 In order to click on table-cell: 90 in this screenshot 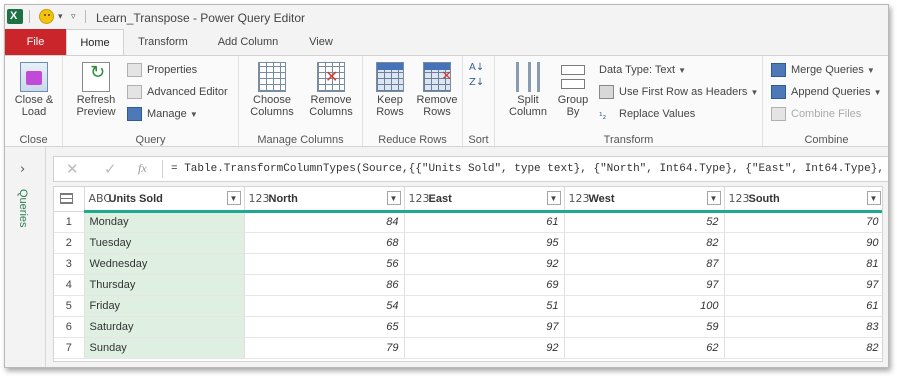, I will do `click(803, 243)`.